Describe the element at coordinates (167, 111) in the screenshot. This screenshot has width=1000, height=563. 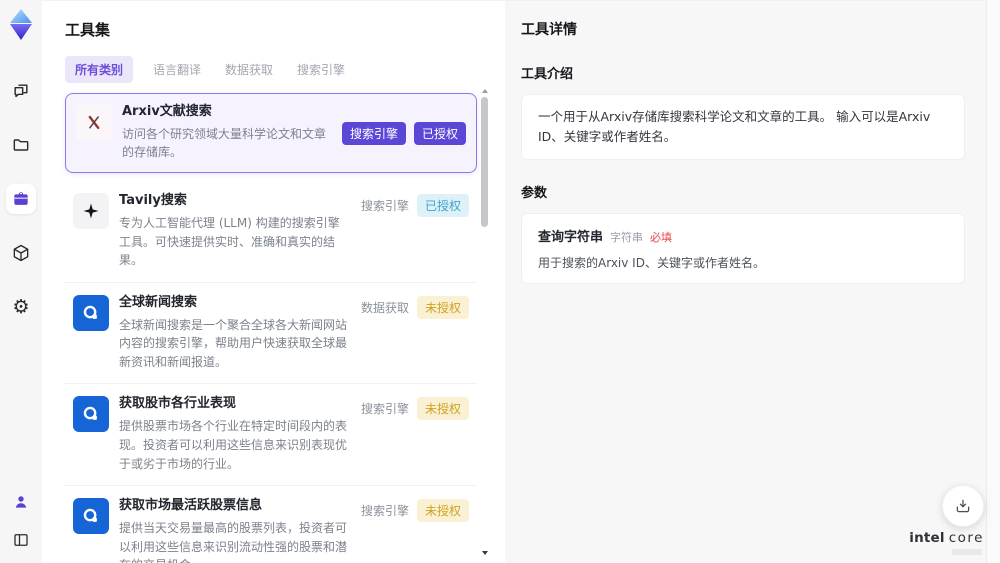
I see `tool-name: Arxiv文献搜索` at that location.